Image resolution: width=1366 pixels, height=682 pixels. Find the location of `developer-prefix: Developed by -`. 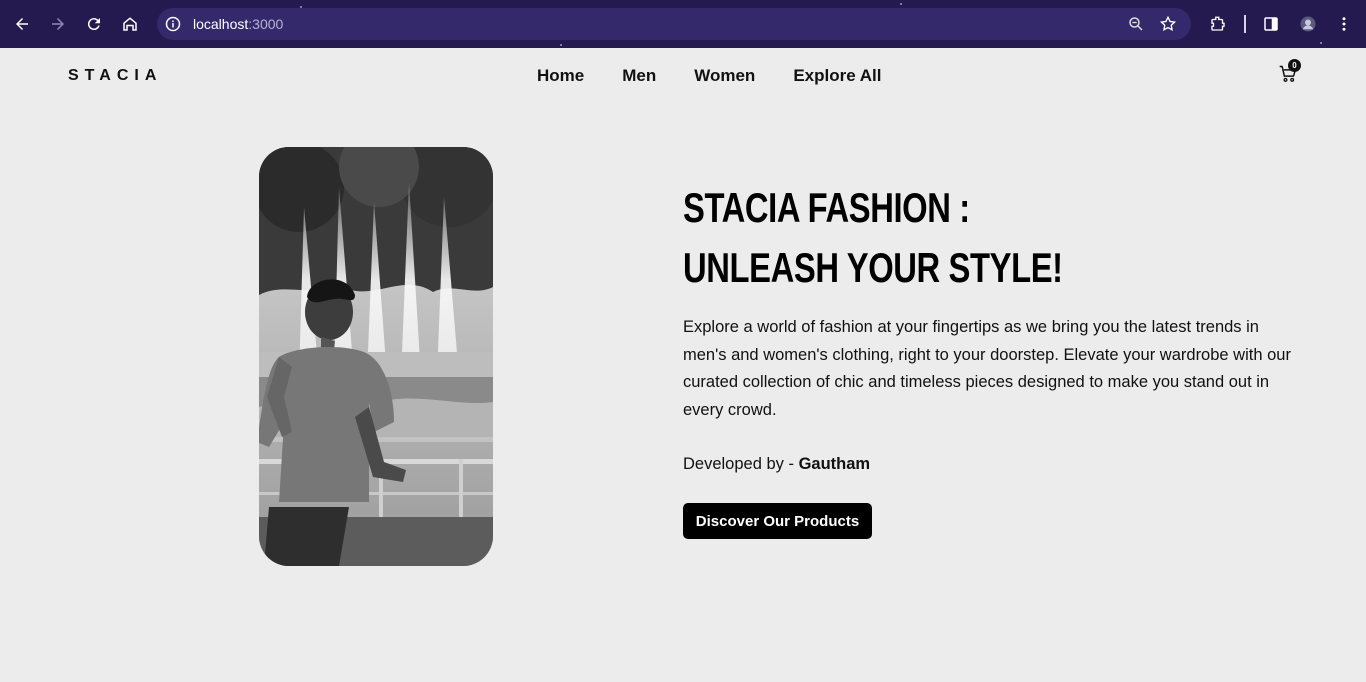

developer-prefix: Developed by - is located at coordinates (741, 464).